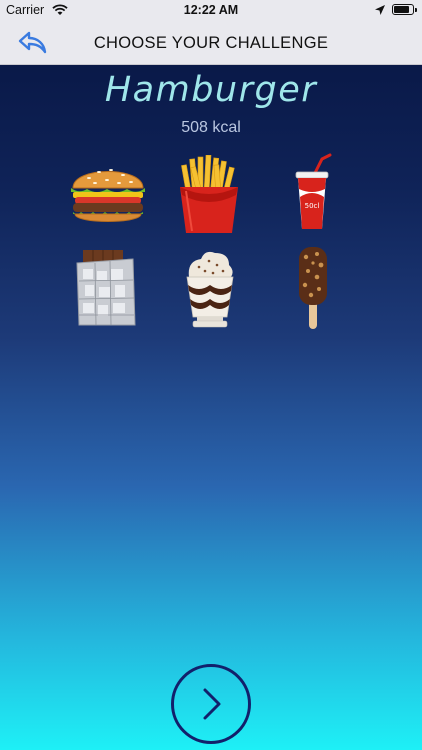  I want to click on soda-cup-icon: 50cl, so click(313, 191).